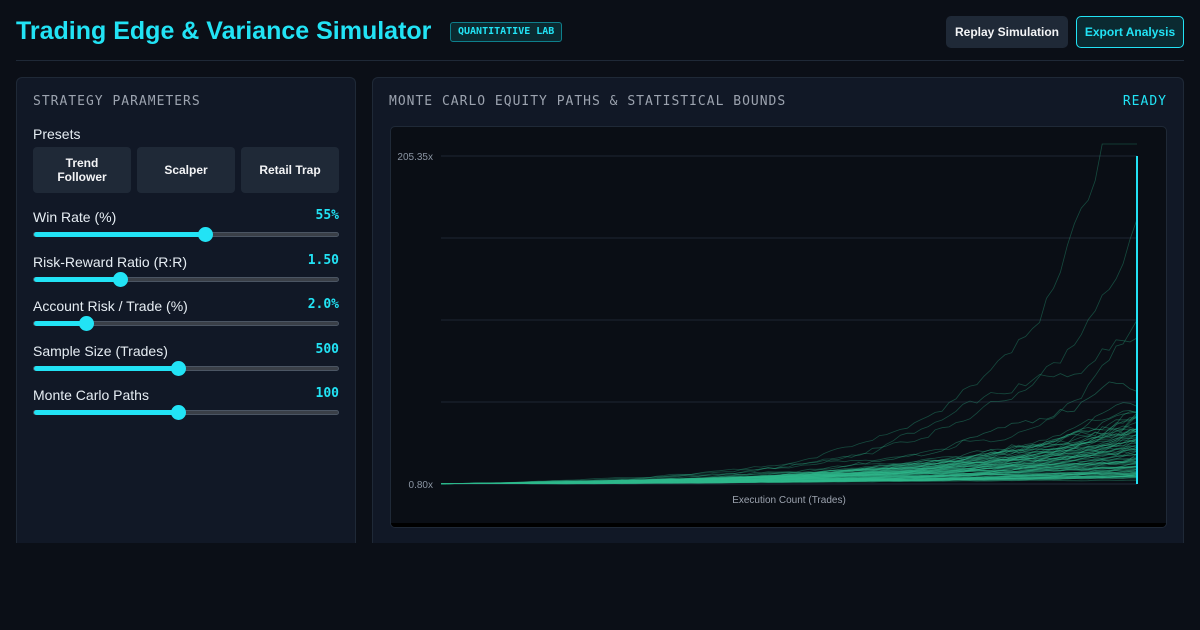  What do you see at coordinates (323, 260) in the screenshot?
I see `param-value: 1.50` at bounding box center [323, 260].